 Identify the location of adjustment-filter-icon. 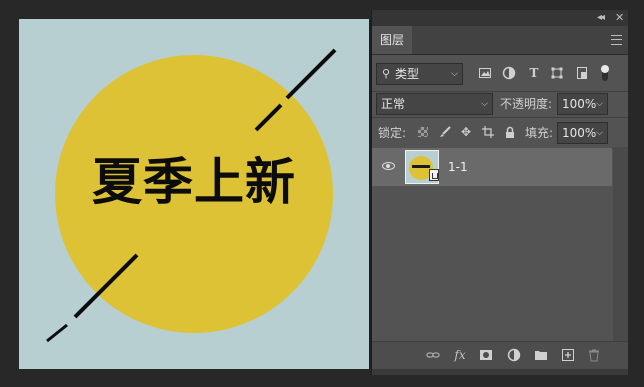
(509, 73).